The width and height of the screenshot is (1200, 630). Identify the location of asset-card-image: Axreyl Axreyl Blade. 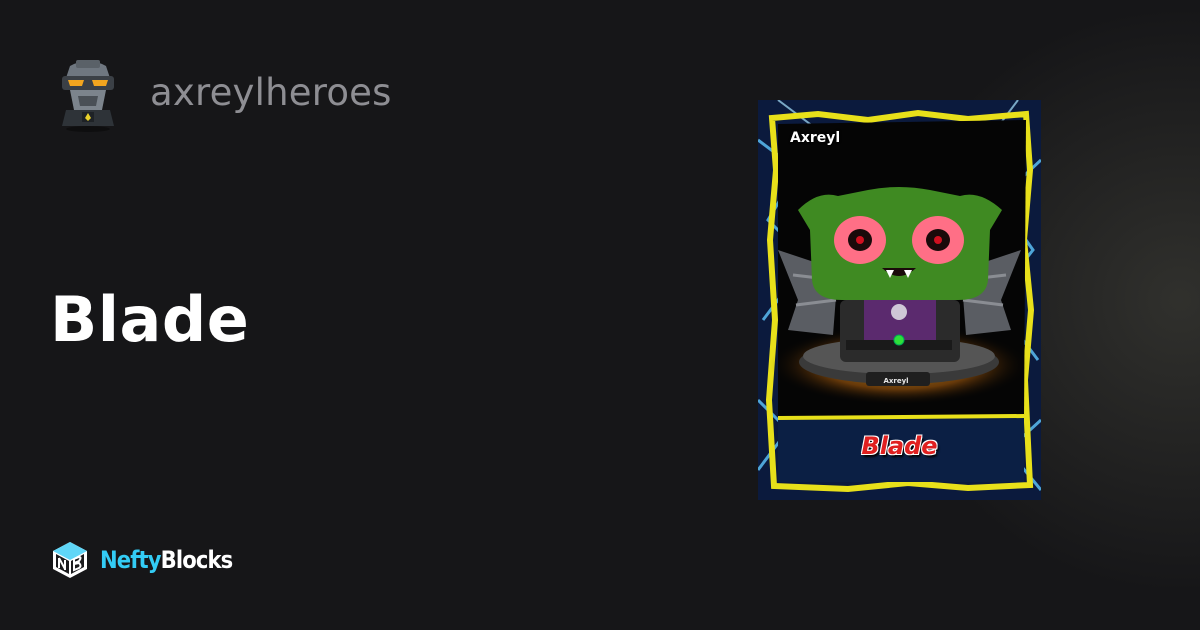
(899, 300).